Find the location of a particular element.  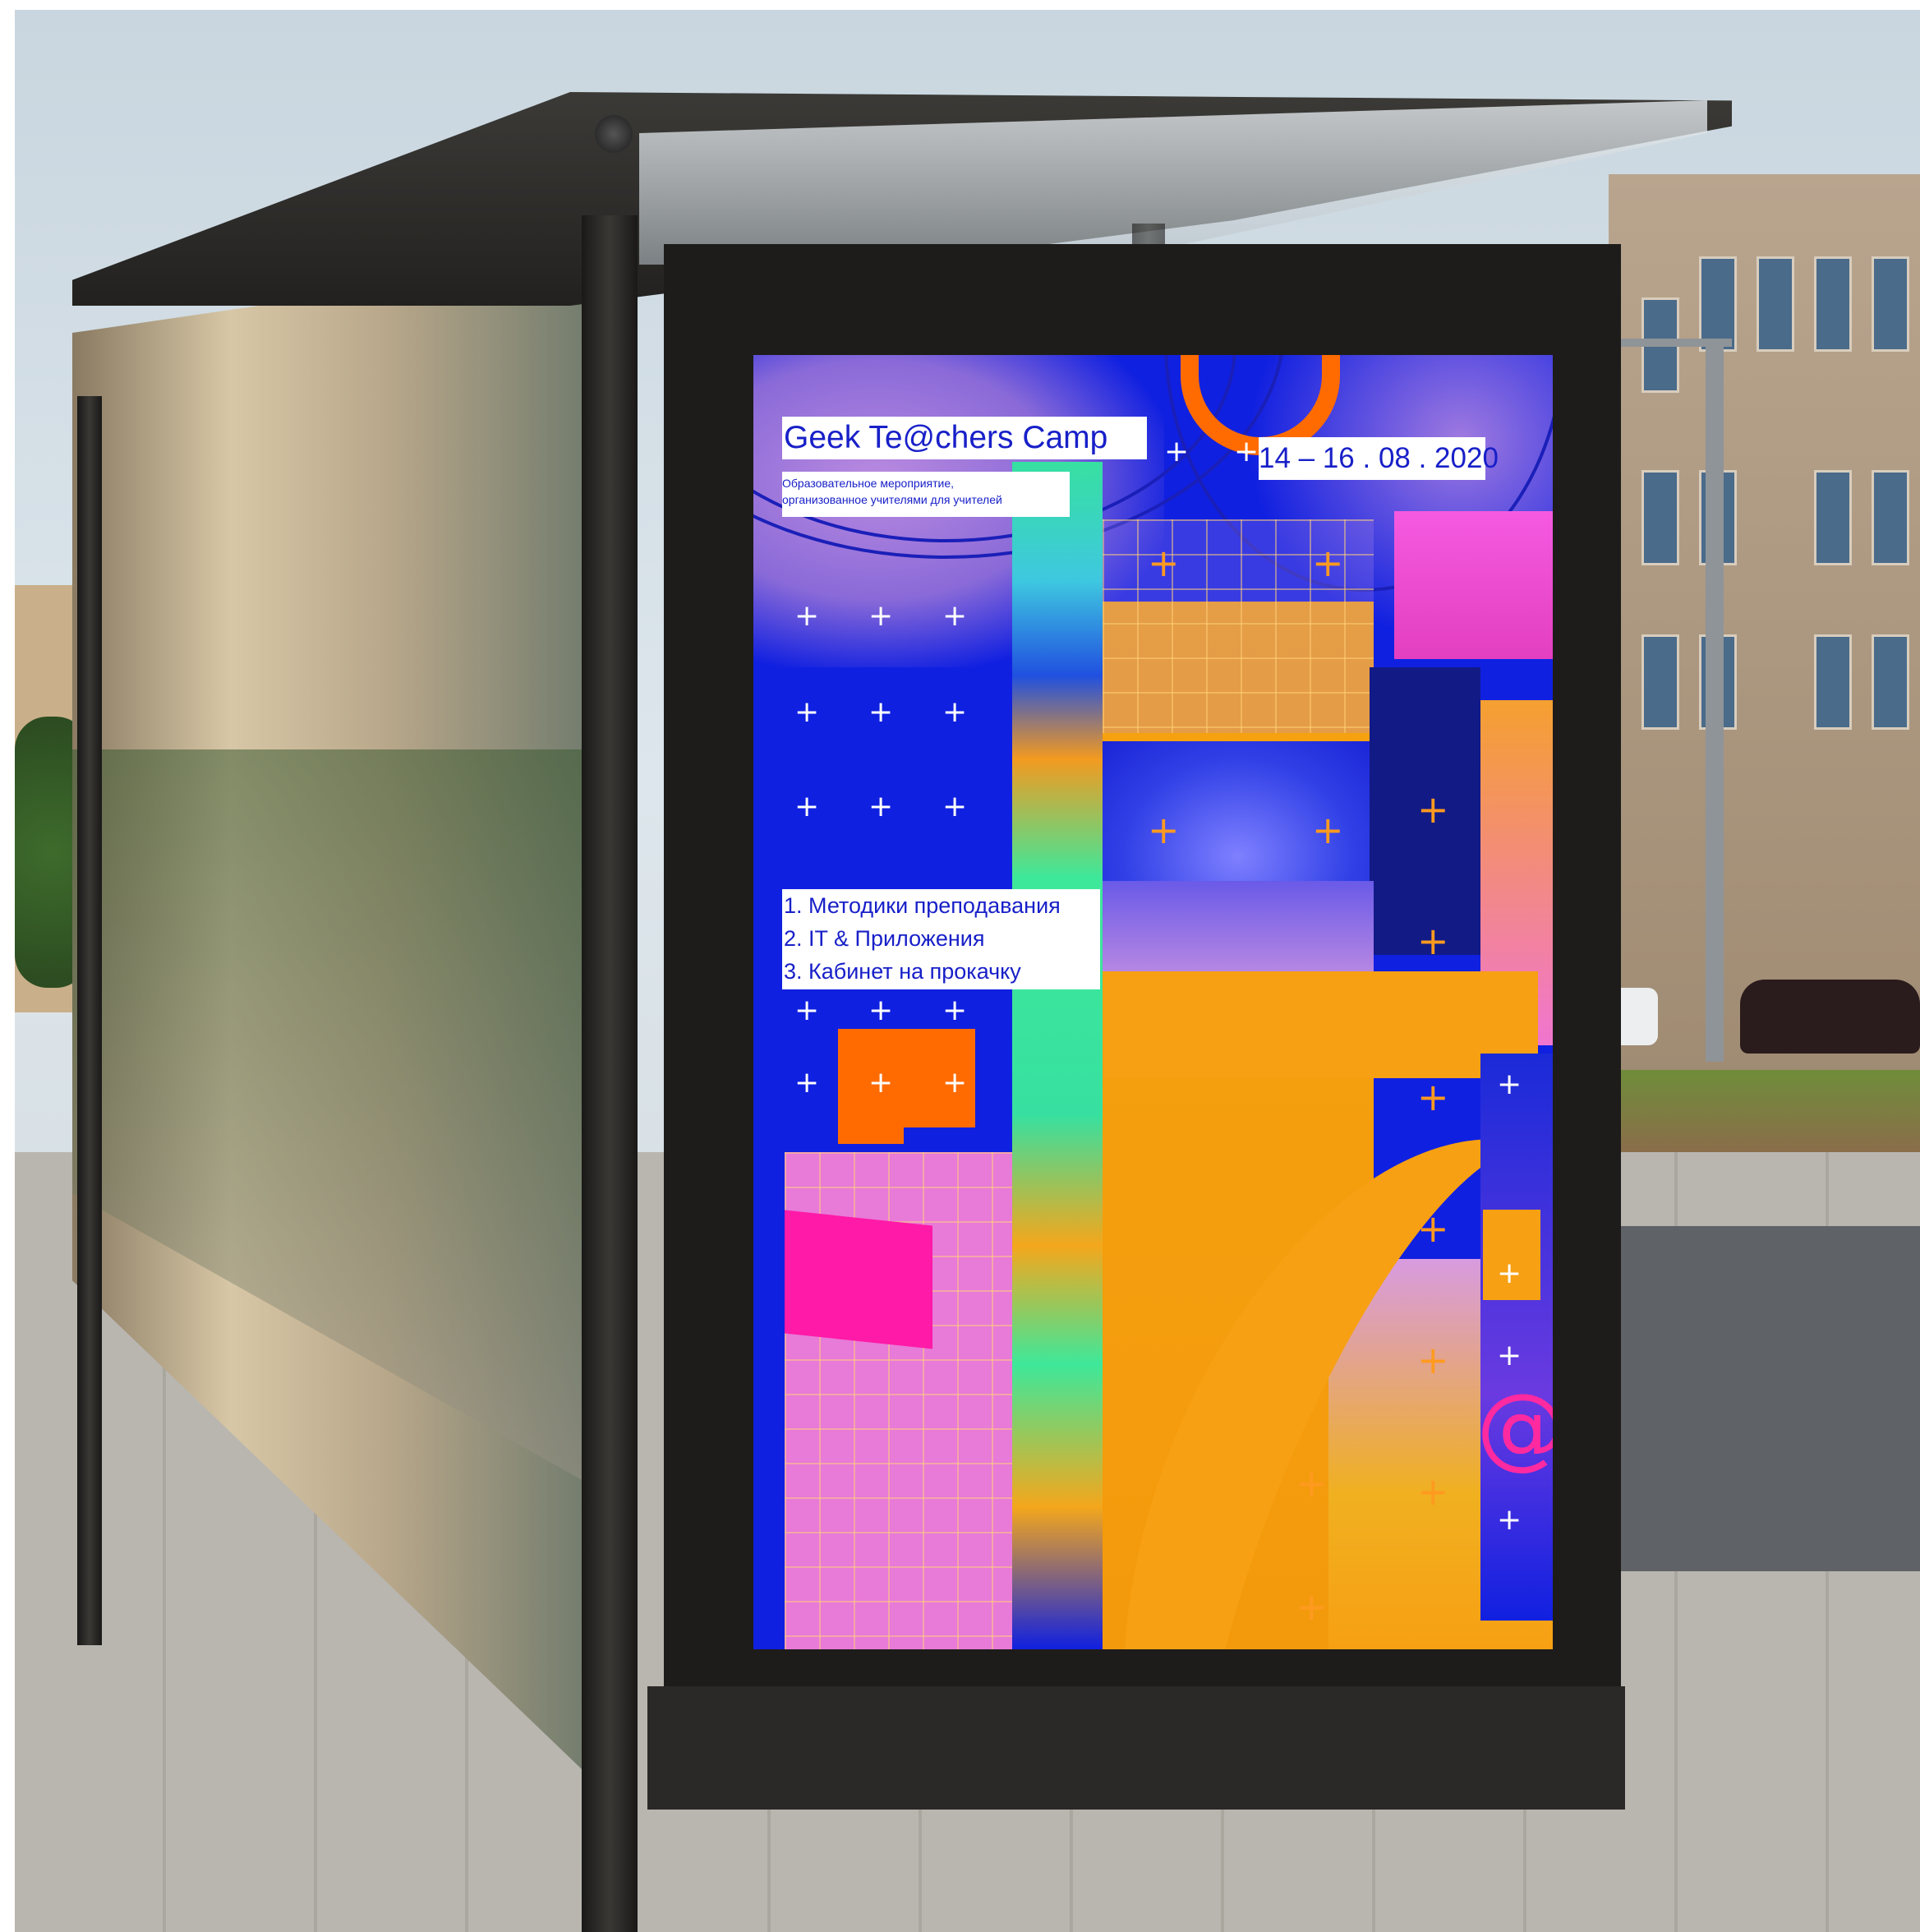

lawn is located at coordinates (1765, 1111).